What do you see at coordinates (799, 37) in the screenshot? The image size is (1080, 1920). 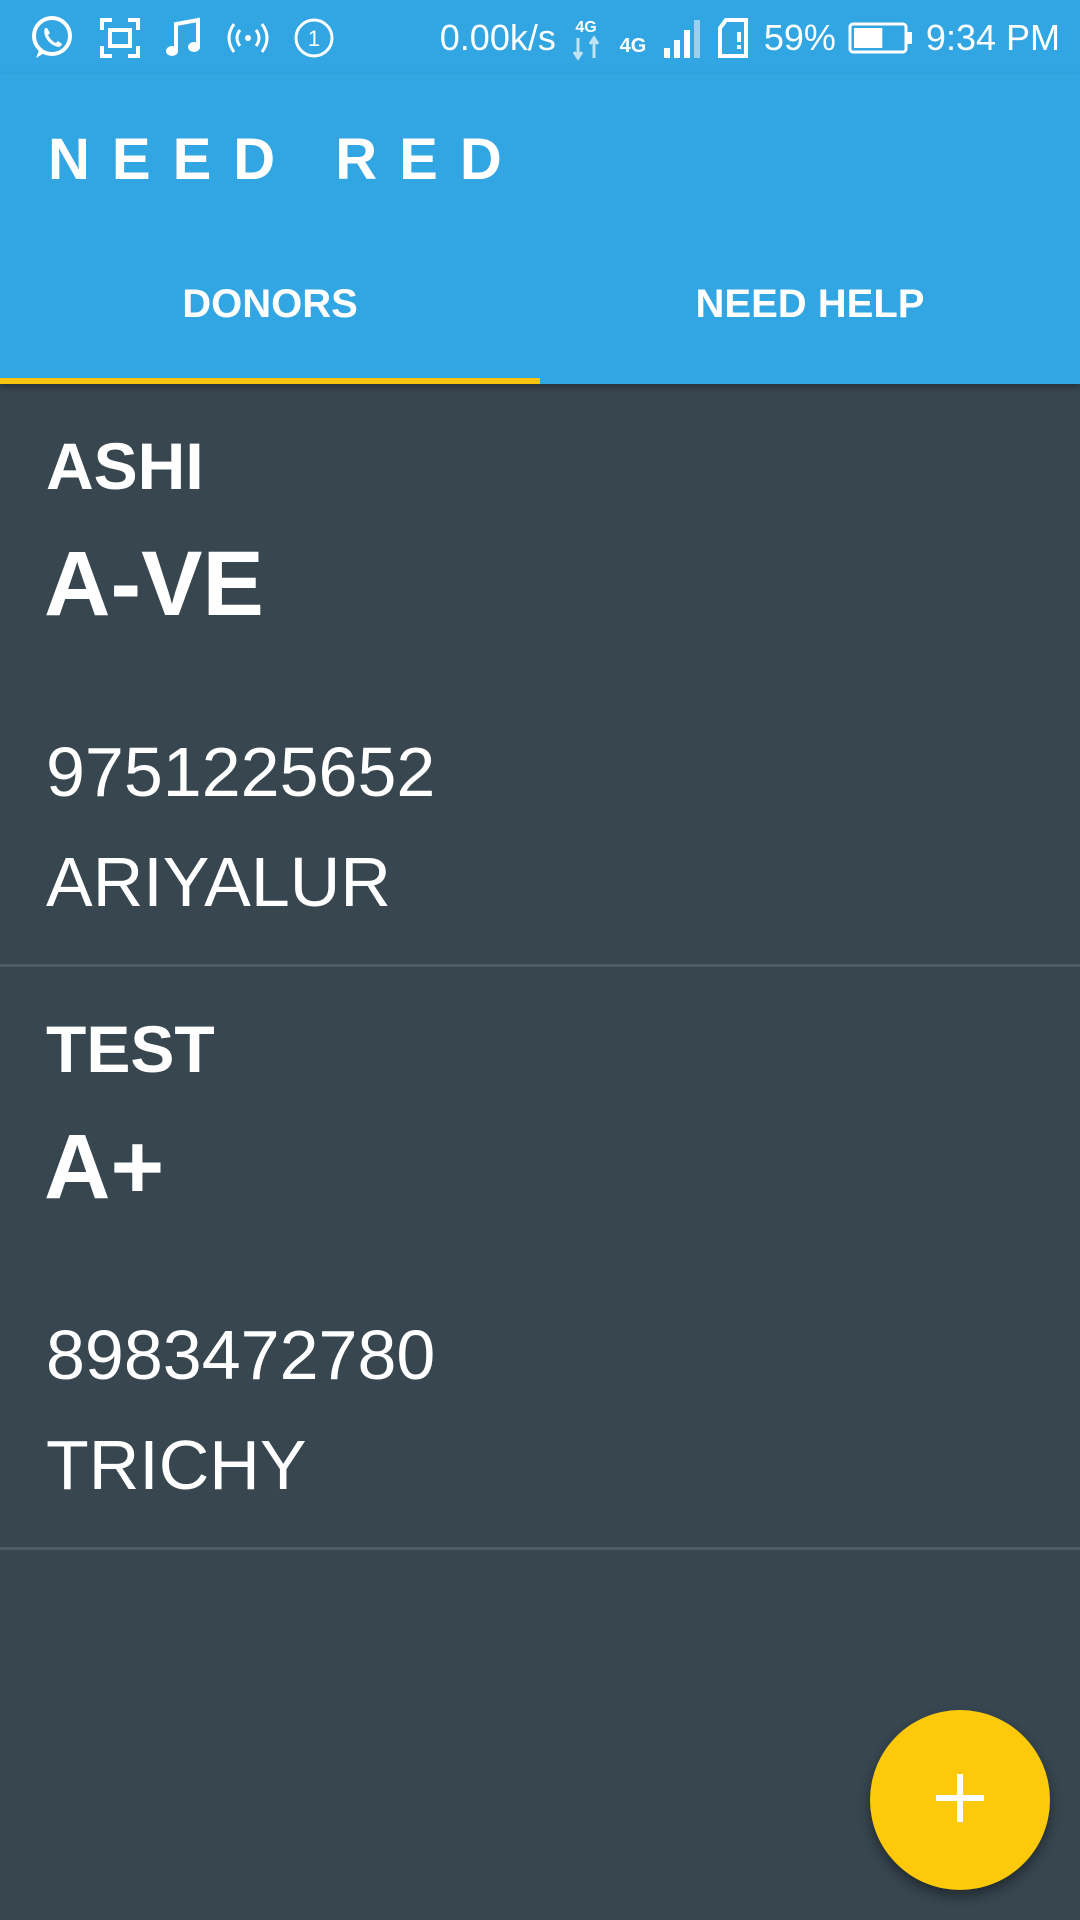 I see `battery-percent: 59%` at bounding box center [799, 37].